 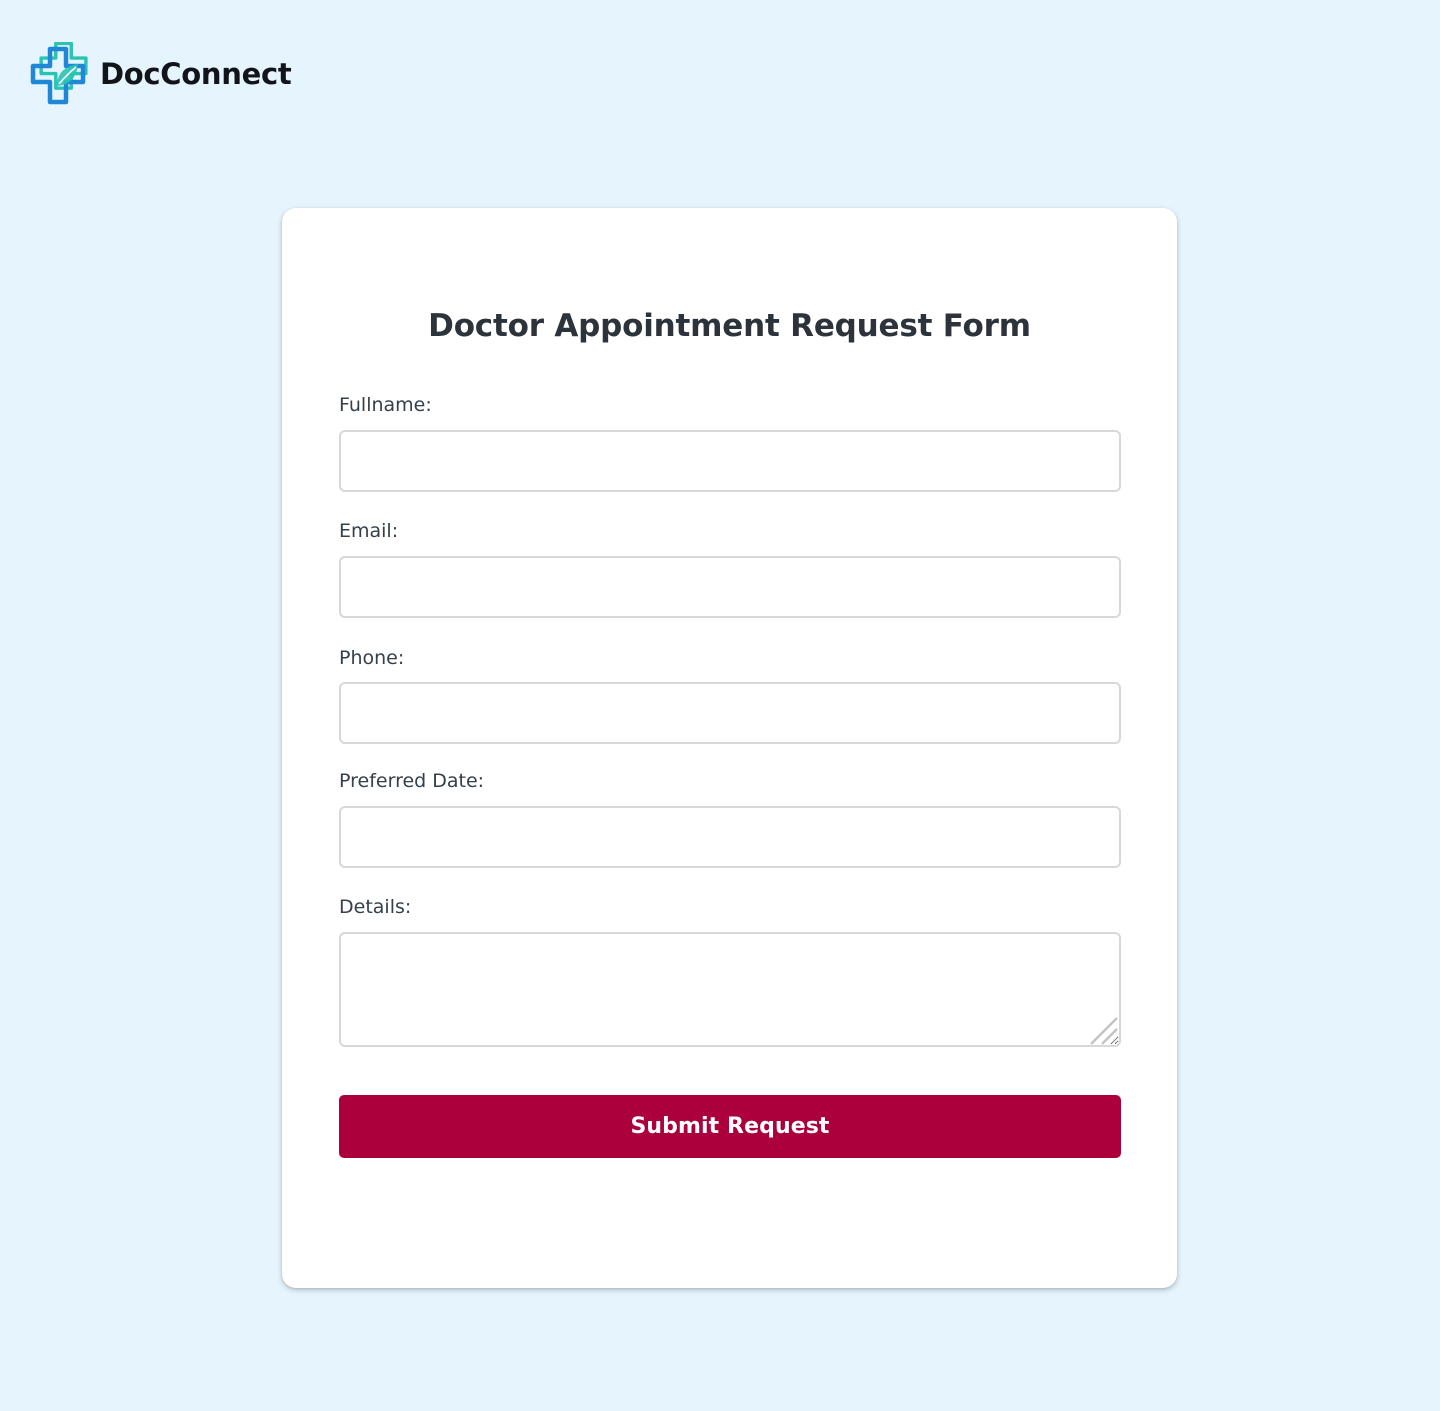 I want to click on brand-logo: DocConnect, so click(x=161, y=74).